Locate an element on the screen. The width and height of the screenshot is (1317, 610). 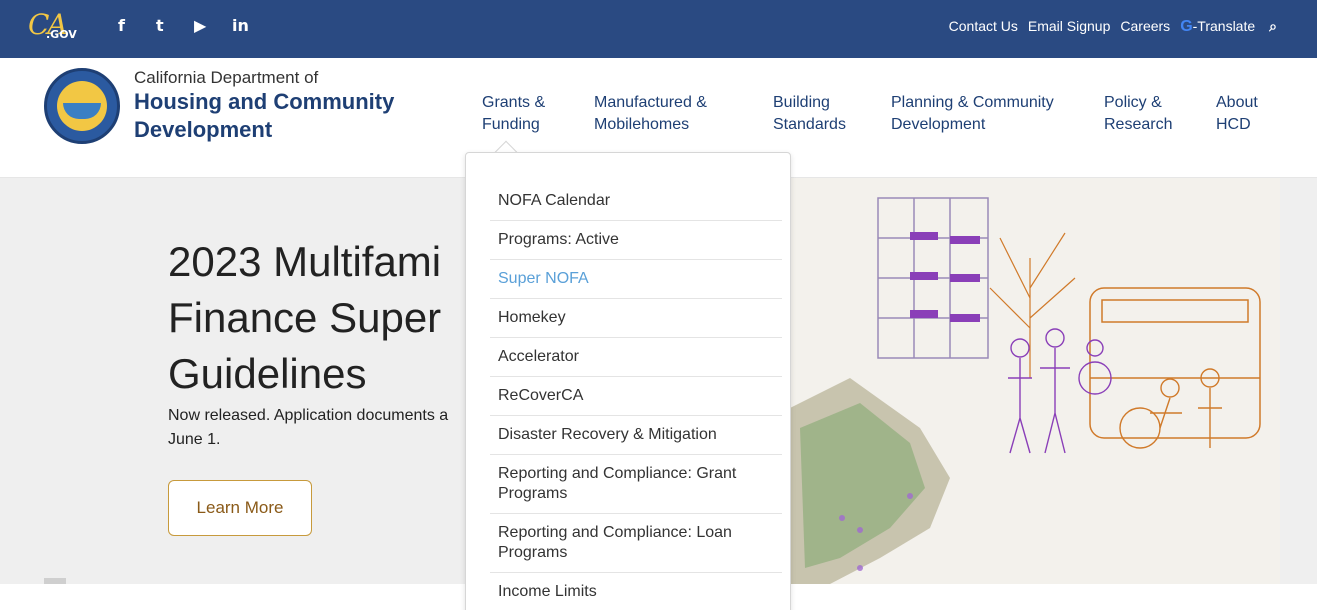
menu-item-homekey: Homekey is located at coordinates (636, 318).